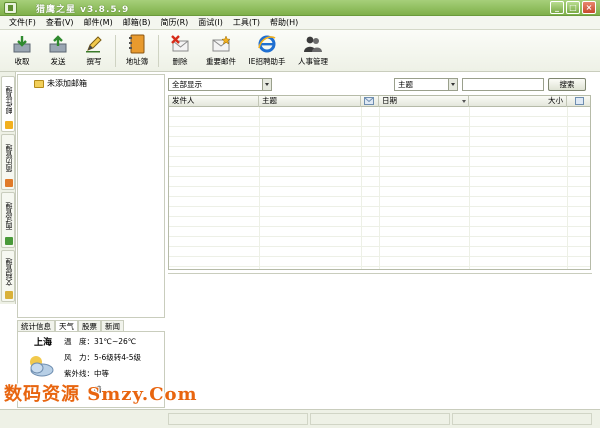 This screenshot has width=600, height=428. I want to click on column-date-label: 日期, so click(389, 100).